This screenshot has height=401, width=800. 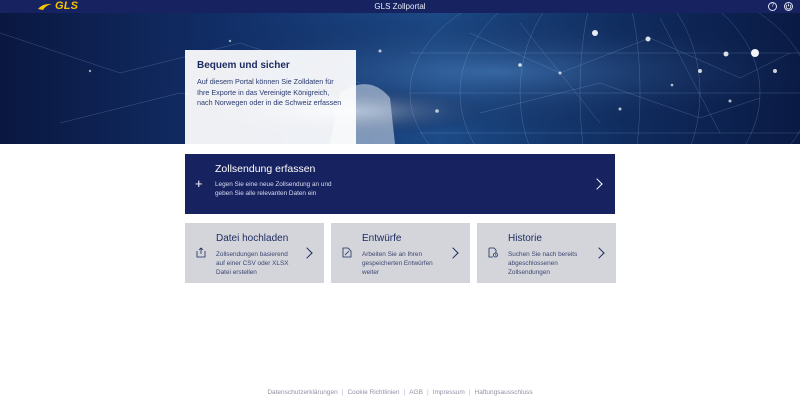 I want to click on drafts-title: Entwürfe, so click(x=382, y=238).